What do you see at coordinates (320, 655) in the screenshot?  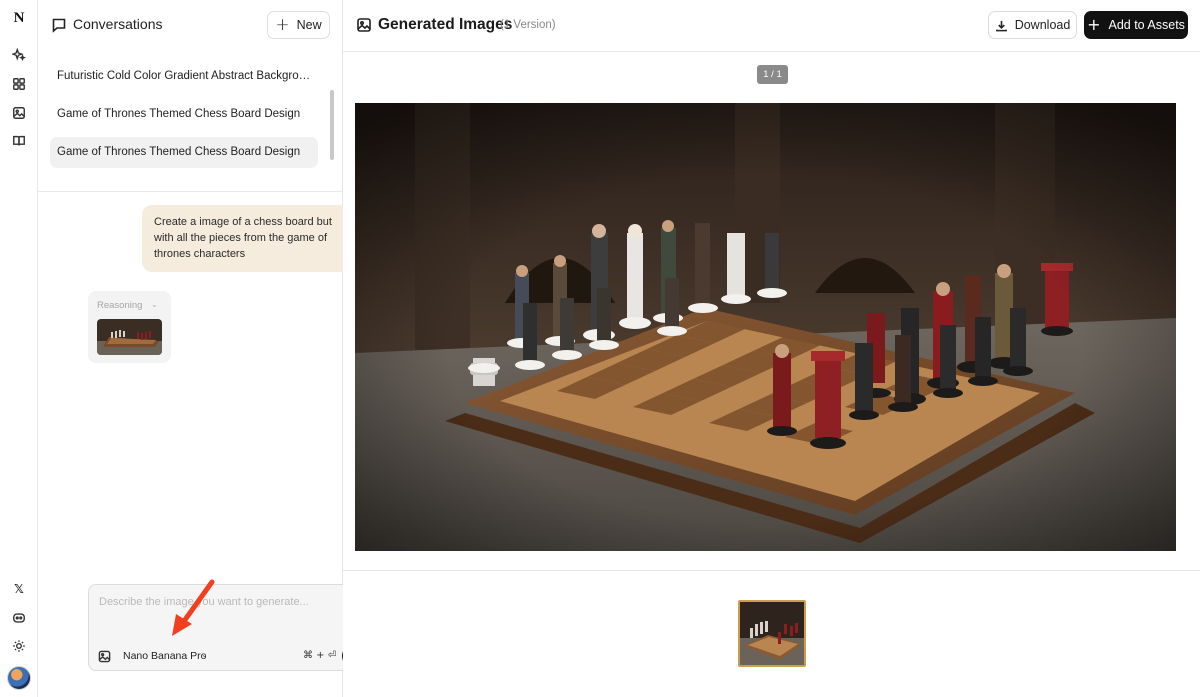 I see `send-shortcut-hint: ⌘ + ⏎` at bounding box center [320, 655].